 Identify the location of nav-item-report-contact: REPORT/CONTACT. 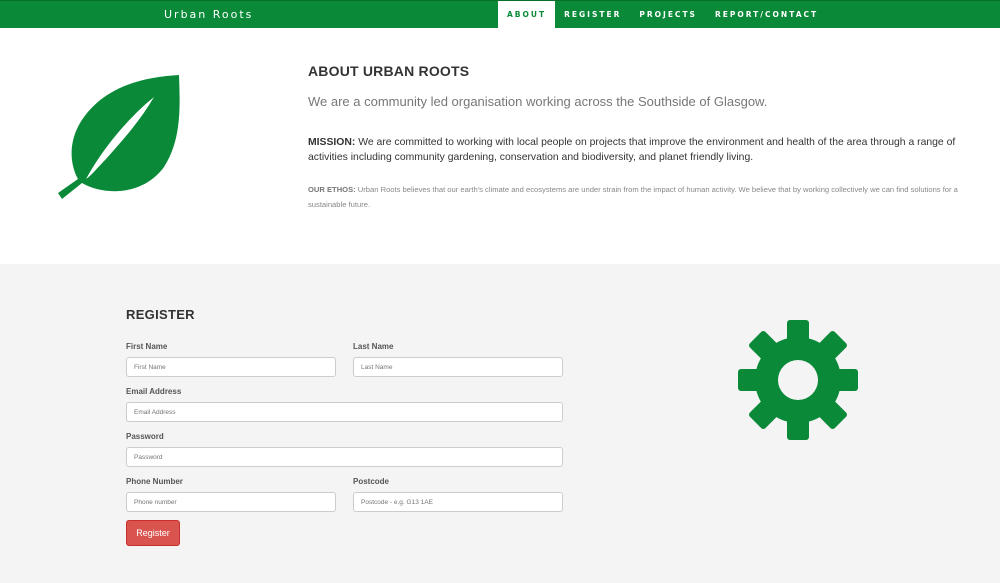
(766, 15).